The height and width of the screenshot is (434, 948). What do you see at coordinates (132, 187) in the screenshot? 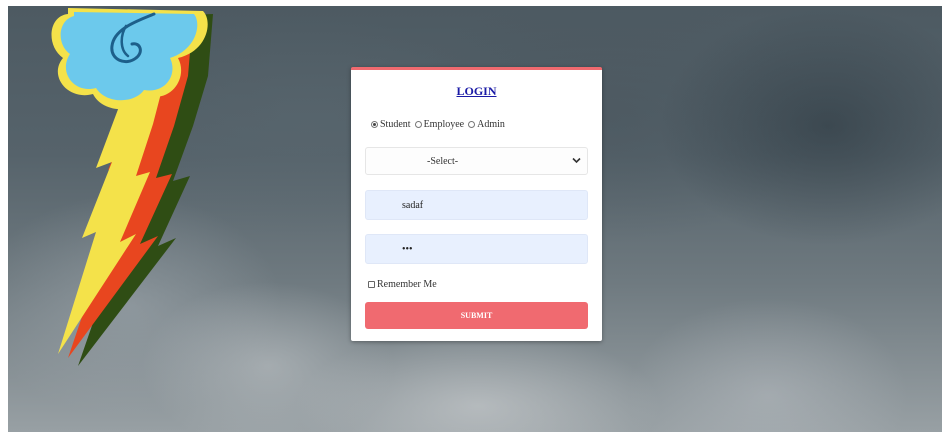
I see `lightning-bolt-icon` at bounding box center [132, 187].